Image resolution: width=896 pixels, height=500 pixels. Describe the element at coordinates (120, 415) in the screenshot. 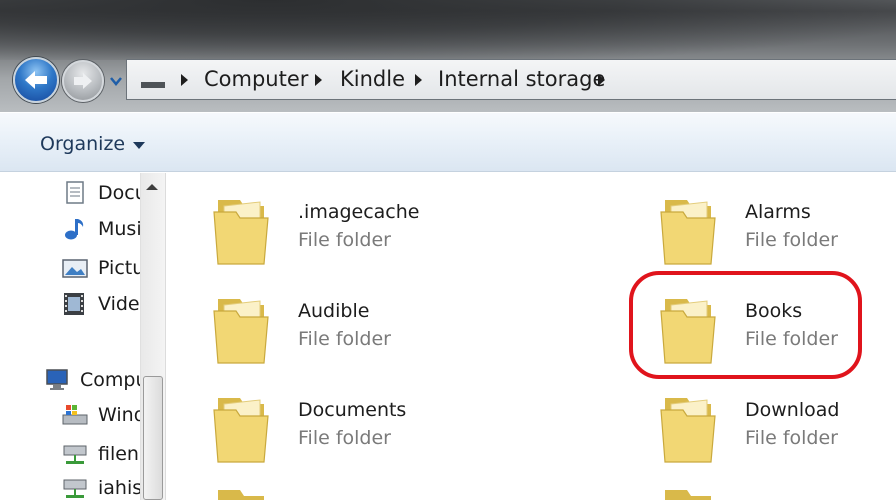

I see `nav-item-label: Windows` at that location.